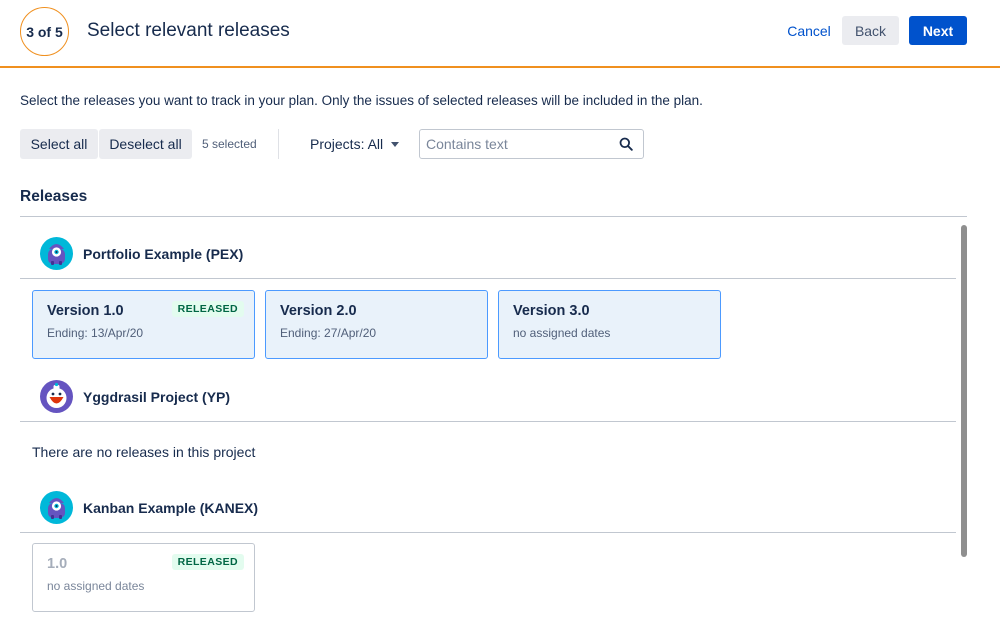 The height and width of the screenshot is (632, 1000). What do you see at coordinates (328, 333) in the screenshot?
I see `release-date: Ending: 27/Apr/20` at bounding box center [328, 333].